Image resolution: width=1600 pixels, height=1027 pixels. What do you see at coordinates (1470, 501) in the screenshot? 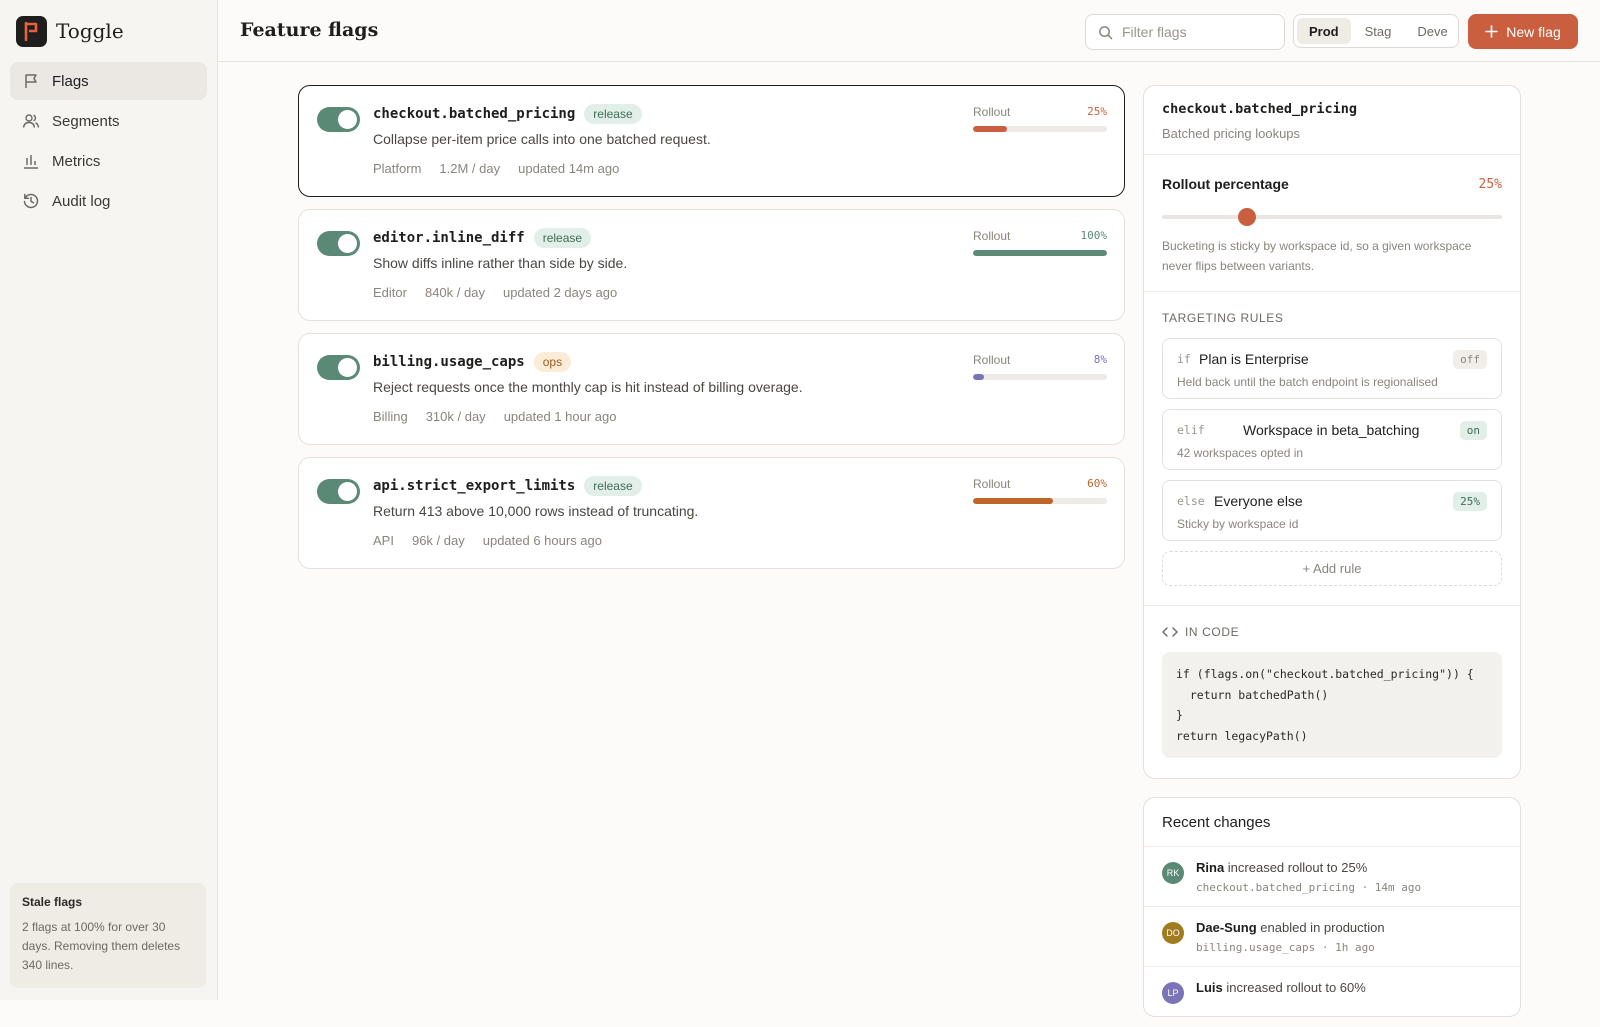
I see `rule-status-badge: 25%` at bounding box center [1470, 501].